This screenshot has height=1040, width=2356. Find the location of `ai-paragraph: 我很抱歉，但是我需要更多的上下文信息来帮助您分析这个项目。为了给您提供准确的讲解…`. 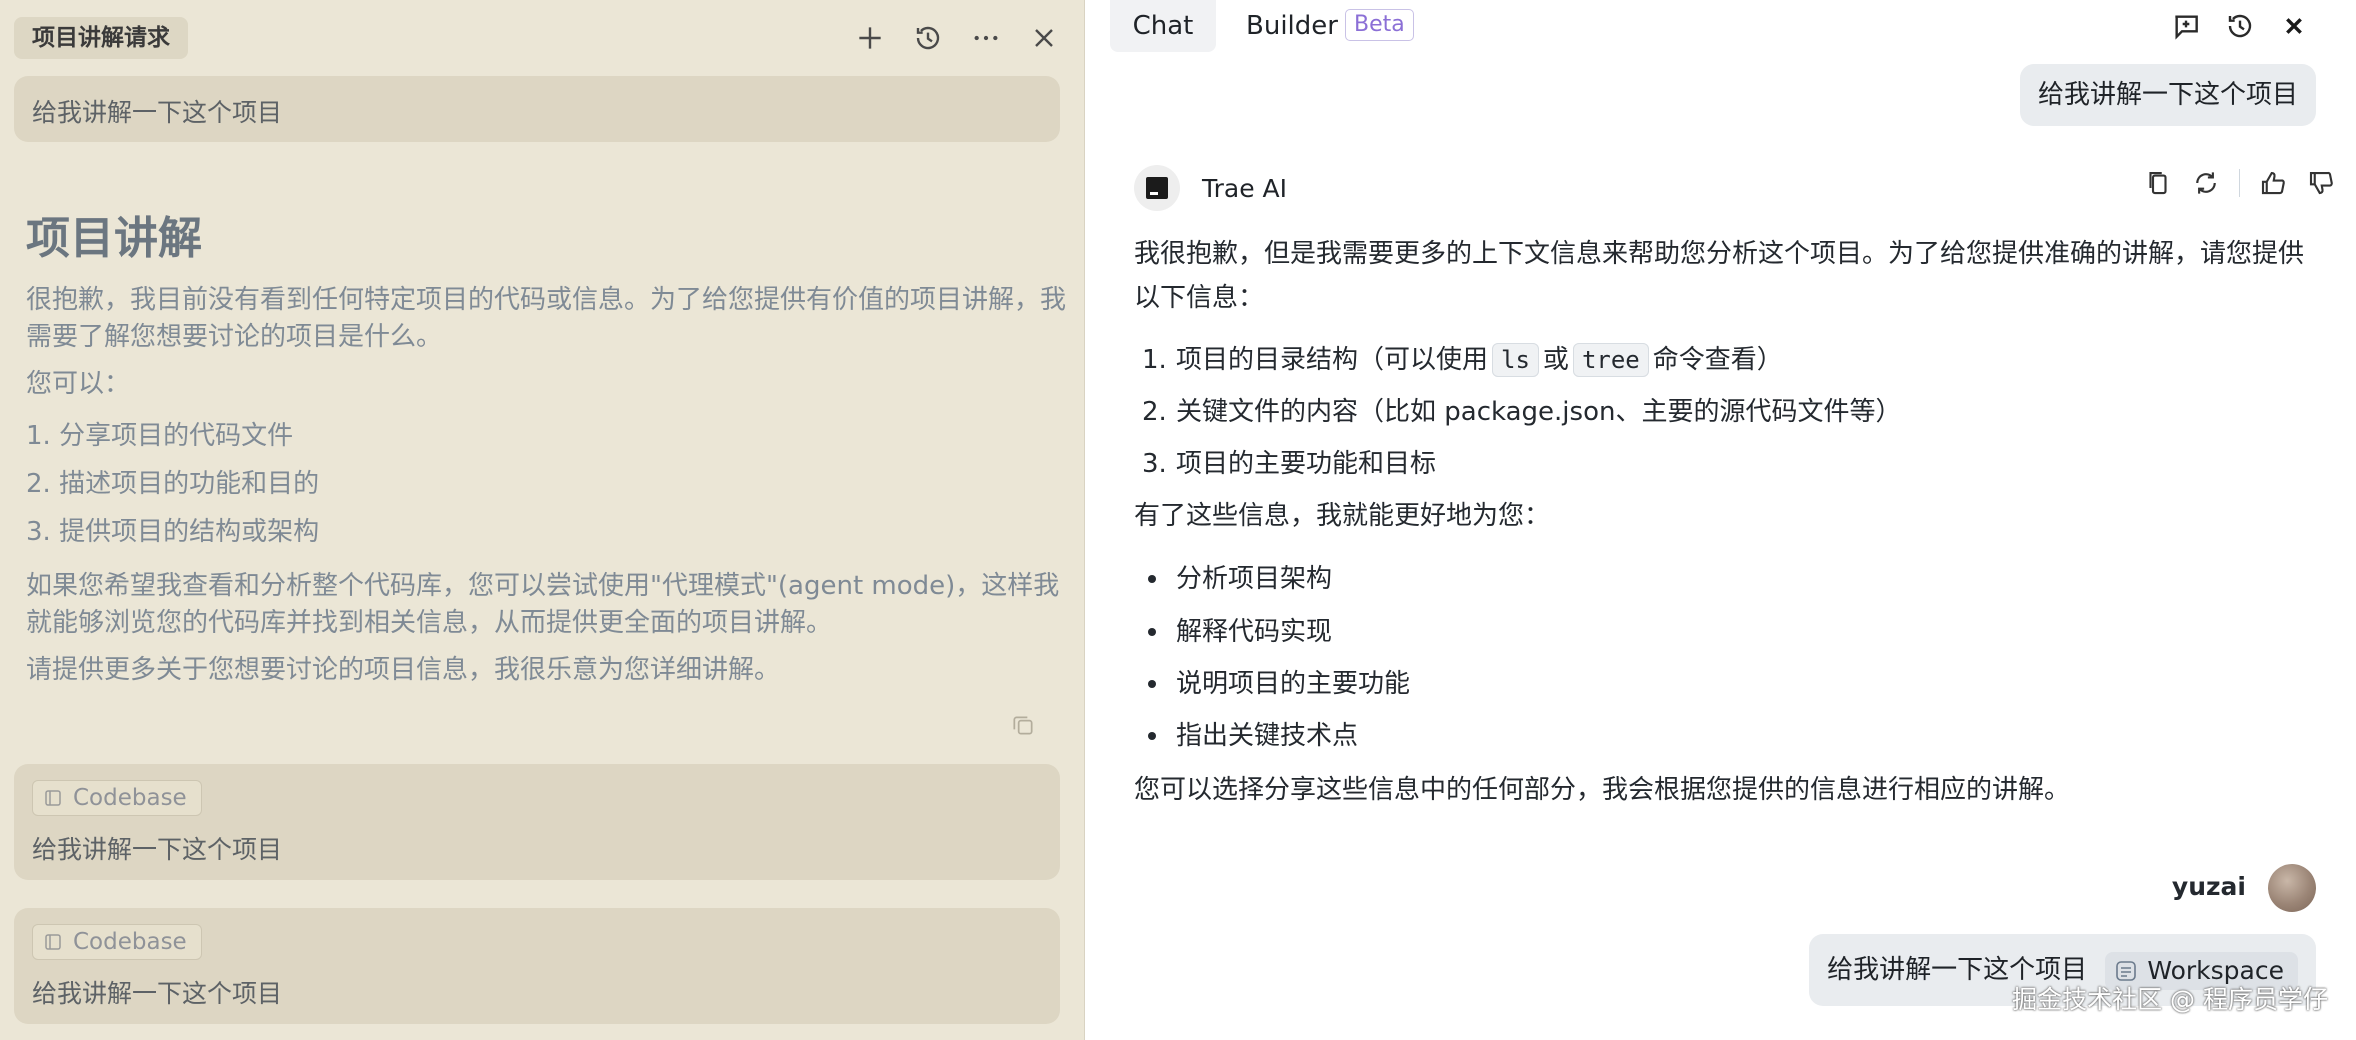

ai-paragraph: 我很抱歉，但是我需要更多的上下文信息来帮助您分析这个项目。为了给您提供准确的讲解… is located at coordinates (1719, 276).